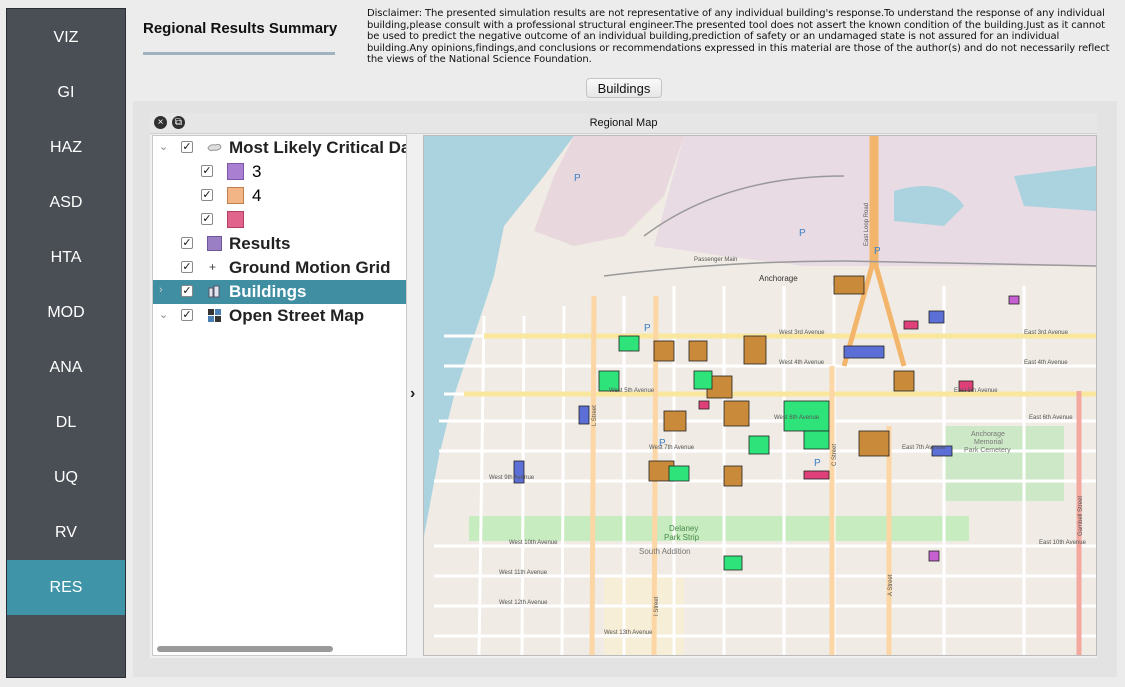 The height and width of the screenshot is (687, 1125). I want to click on layer-ground-motion-grid: ✓ + Ground Motion Grid, so click(279, 268).